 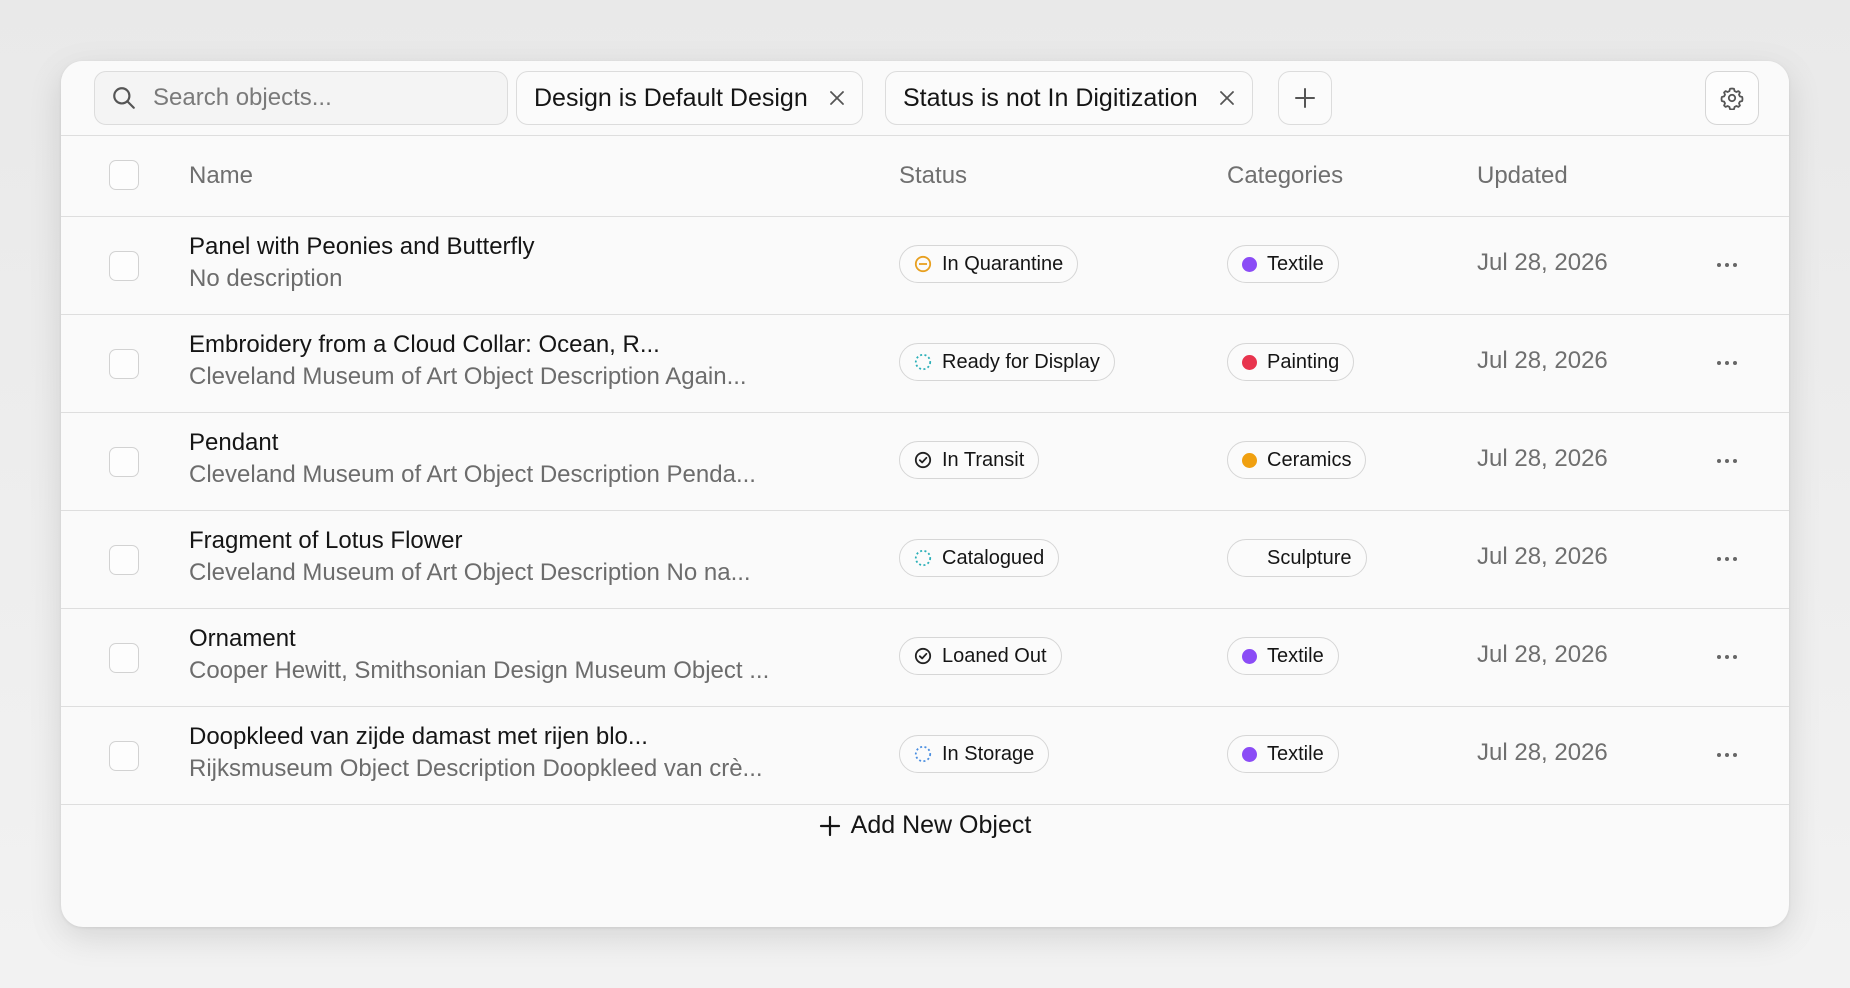 What do you see at coordinates (242, 639) in the screenshot?
I see `object-title: Ornament` at bounding box center [242, 639].